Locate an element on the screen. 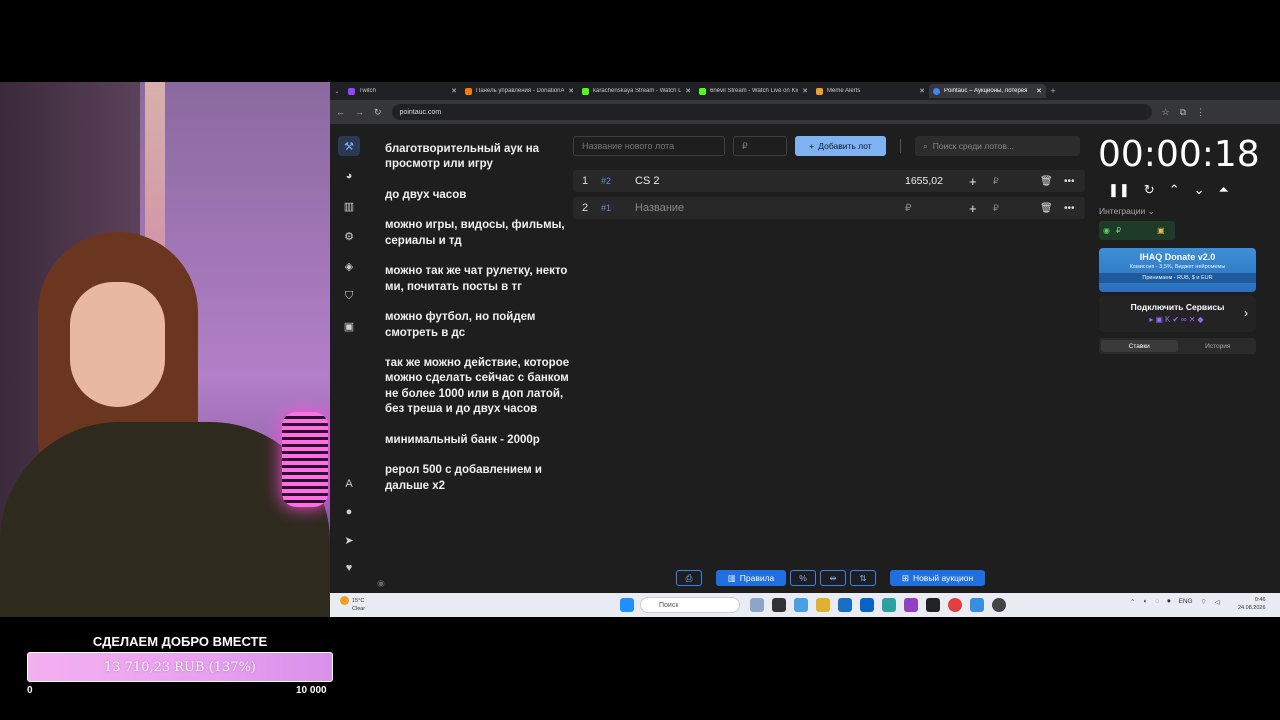 Image resolution: width=1280 pixels, height=720 pixels. lot-row: 2 #1 Название ₽ + ₽ 🗑 ••• is located at coordinates (829, 208).